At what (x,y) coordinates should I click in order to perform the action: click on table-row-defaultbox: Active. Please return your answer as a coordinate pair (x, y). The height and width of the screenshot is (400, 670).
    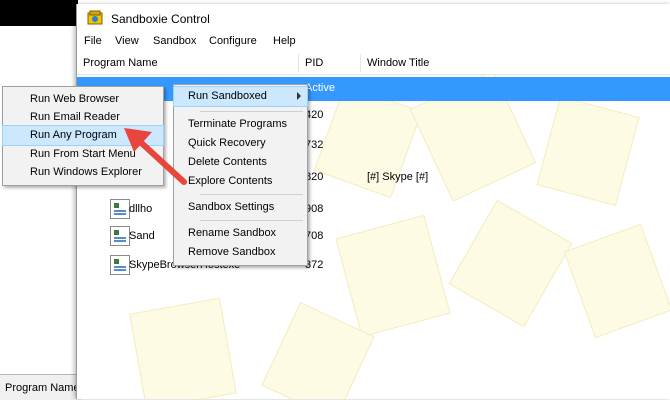
    Looking at the image, I should click on (373, 89).